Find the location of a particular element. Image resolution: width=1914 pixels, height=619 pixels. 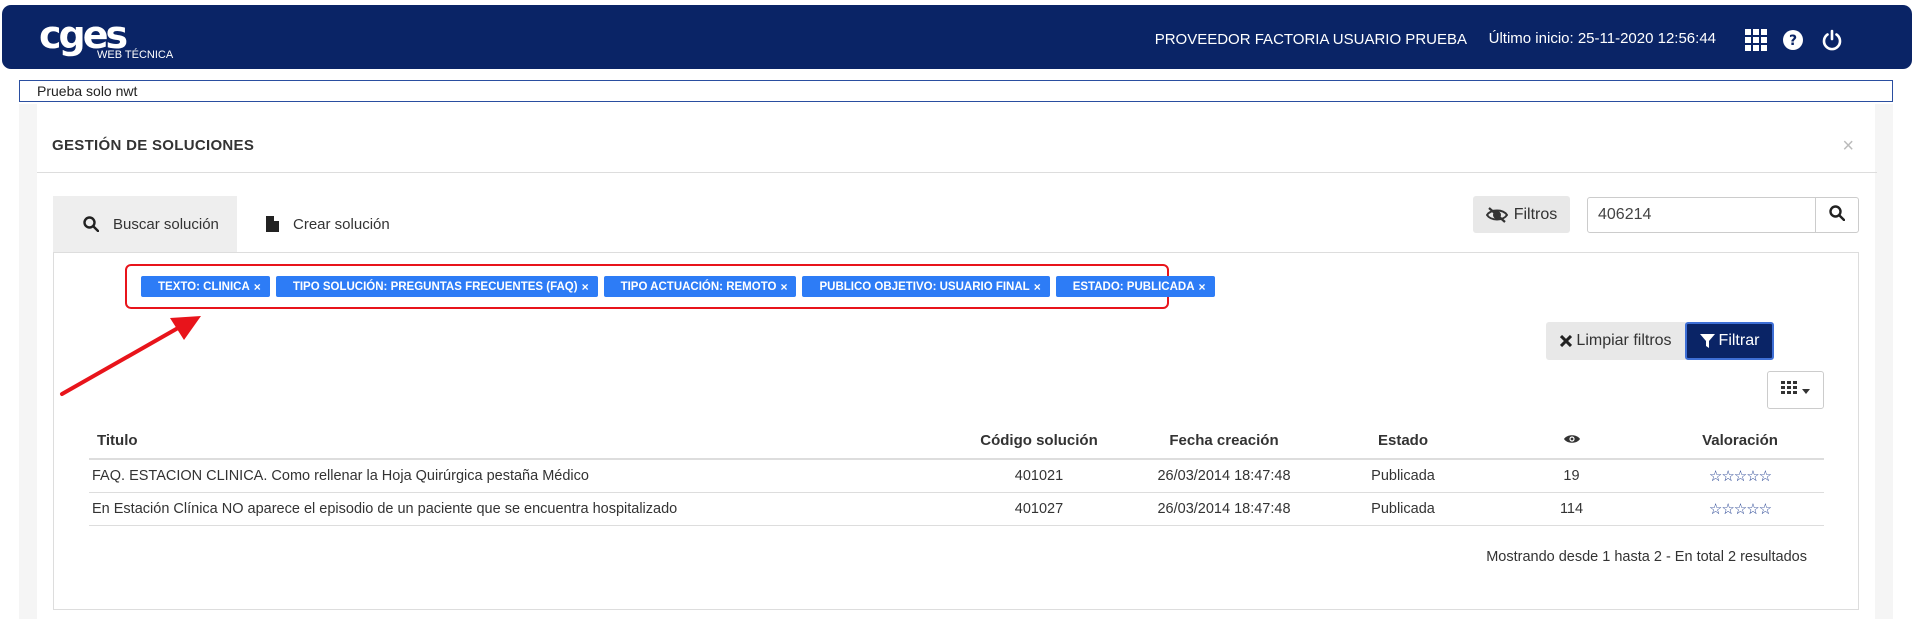

tab-label: Buscar solución is located at coordinates (166, 224).